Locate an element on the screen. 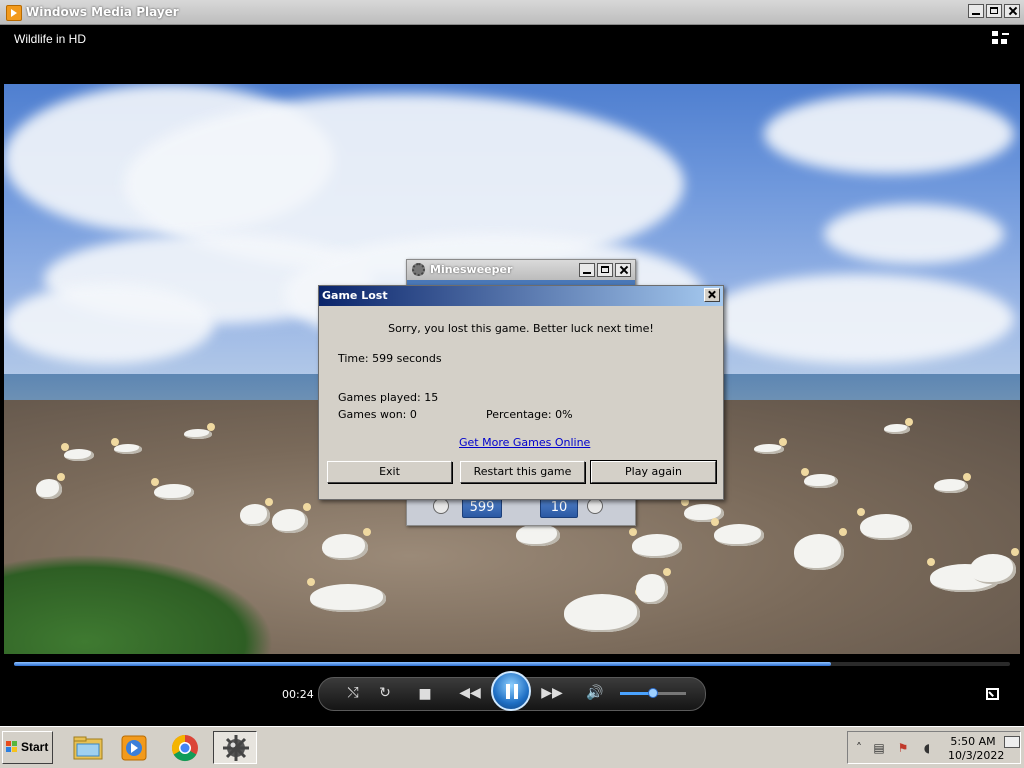 The image size is (1024, 768). shuffle-icon: ⤭ is located at coordinates (353, 693).